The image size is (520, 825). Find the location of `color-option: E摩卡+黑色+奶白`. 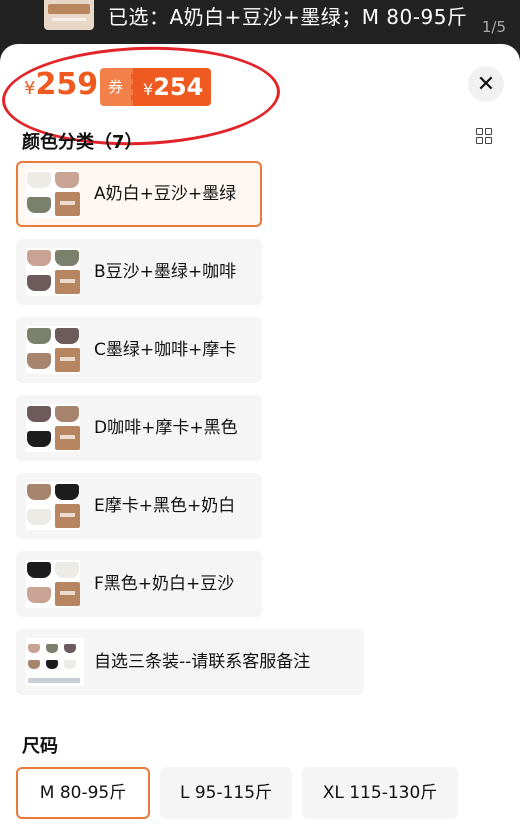

color-option: E摩卡+黑色+奶白 is located at coordinates (139, 506).